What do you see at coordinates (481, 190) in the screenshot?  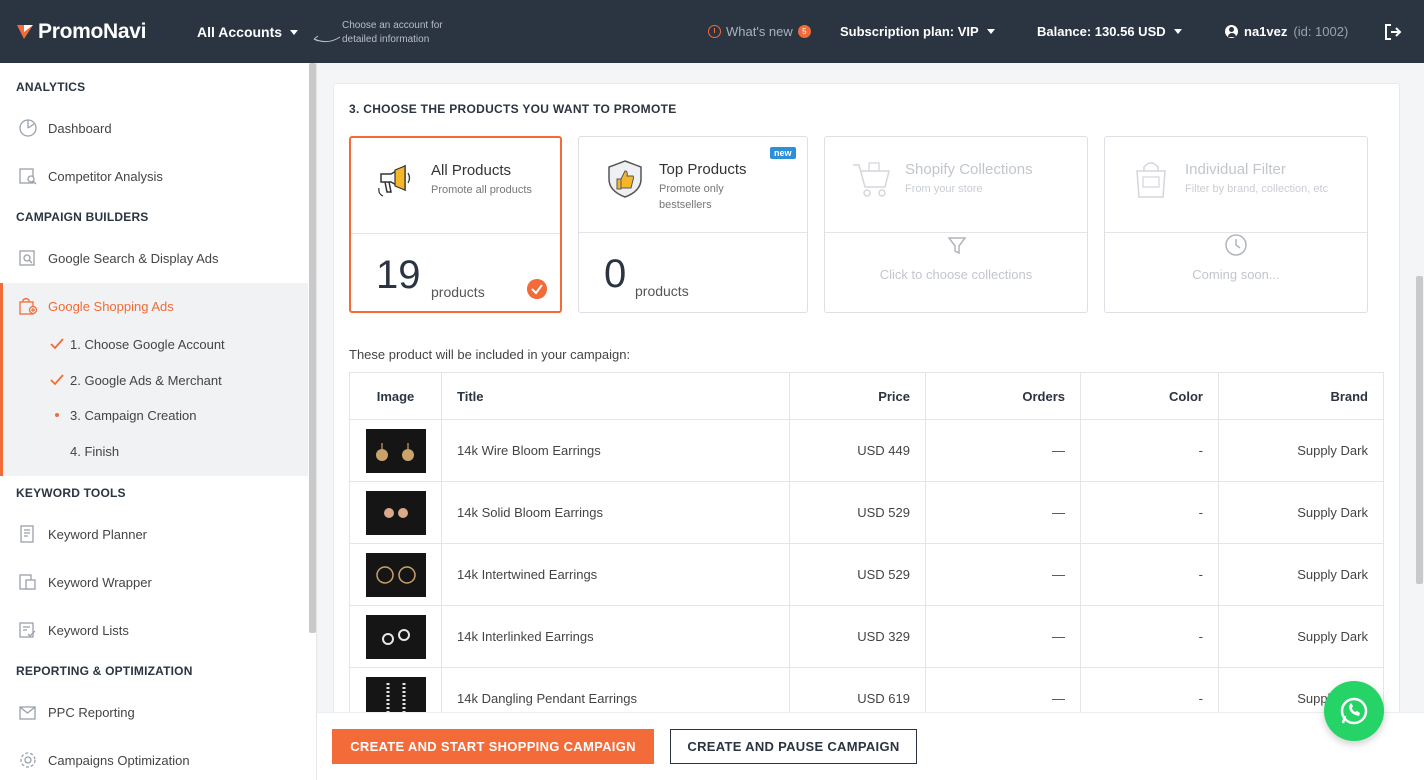 I see `card-subtitle: Promote all products` at bounding box center [481, 190].